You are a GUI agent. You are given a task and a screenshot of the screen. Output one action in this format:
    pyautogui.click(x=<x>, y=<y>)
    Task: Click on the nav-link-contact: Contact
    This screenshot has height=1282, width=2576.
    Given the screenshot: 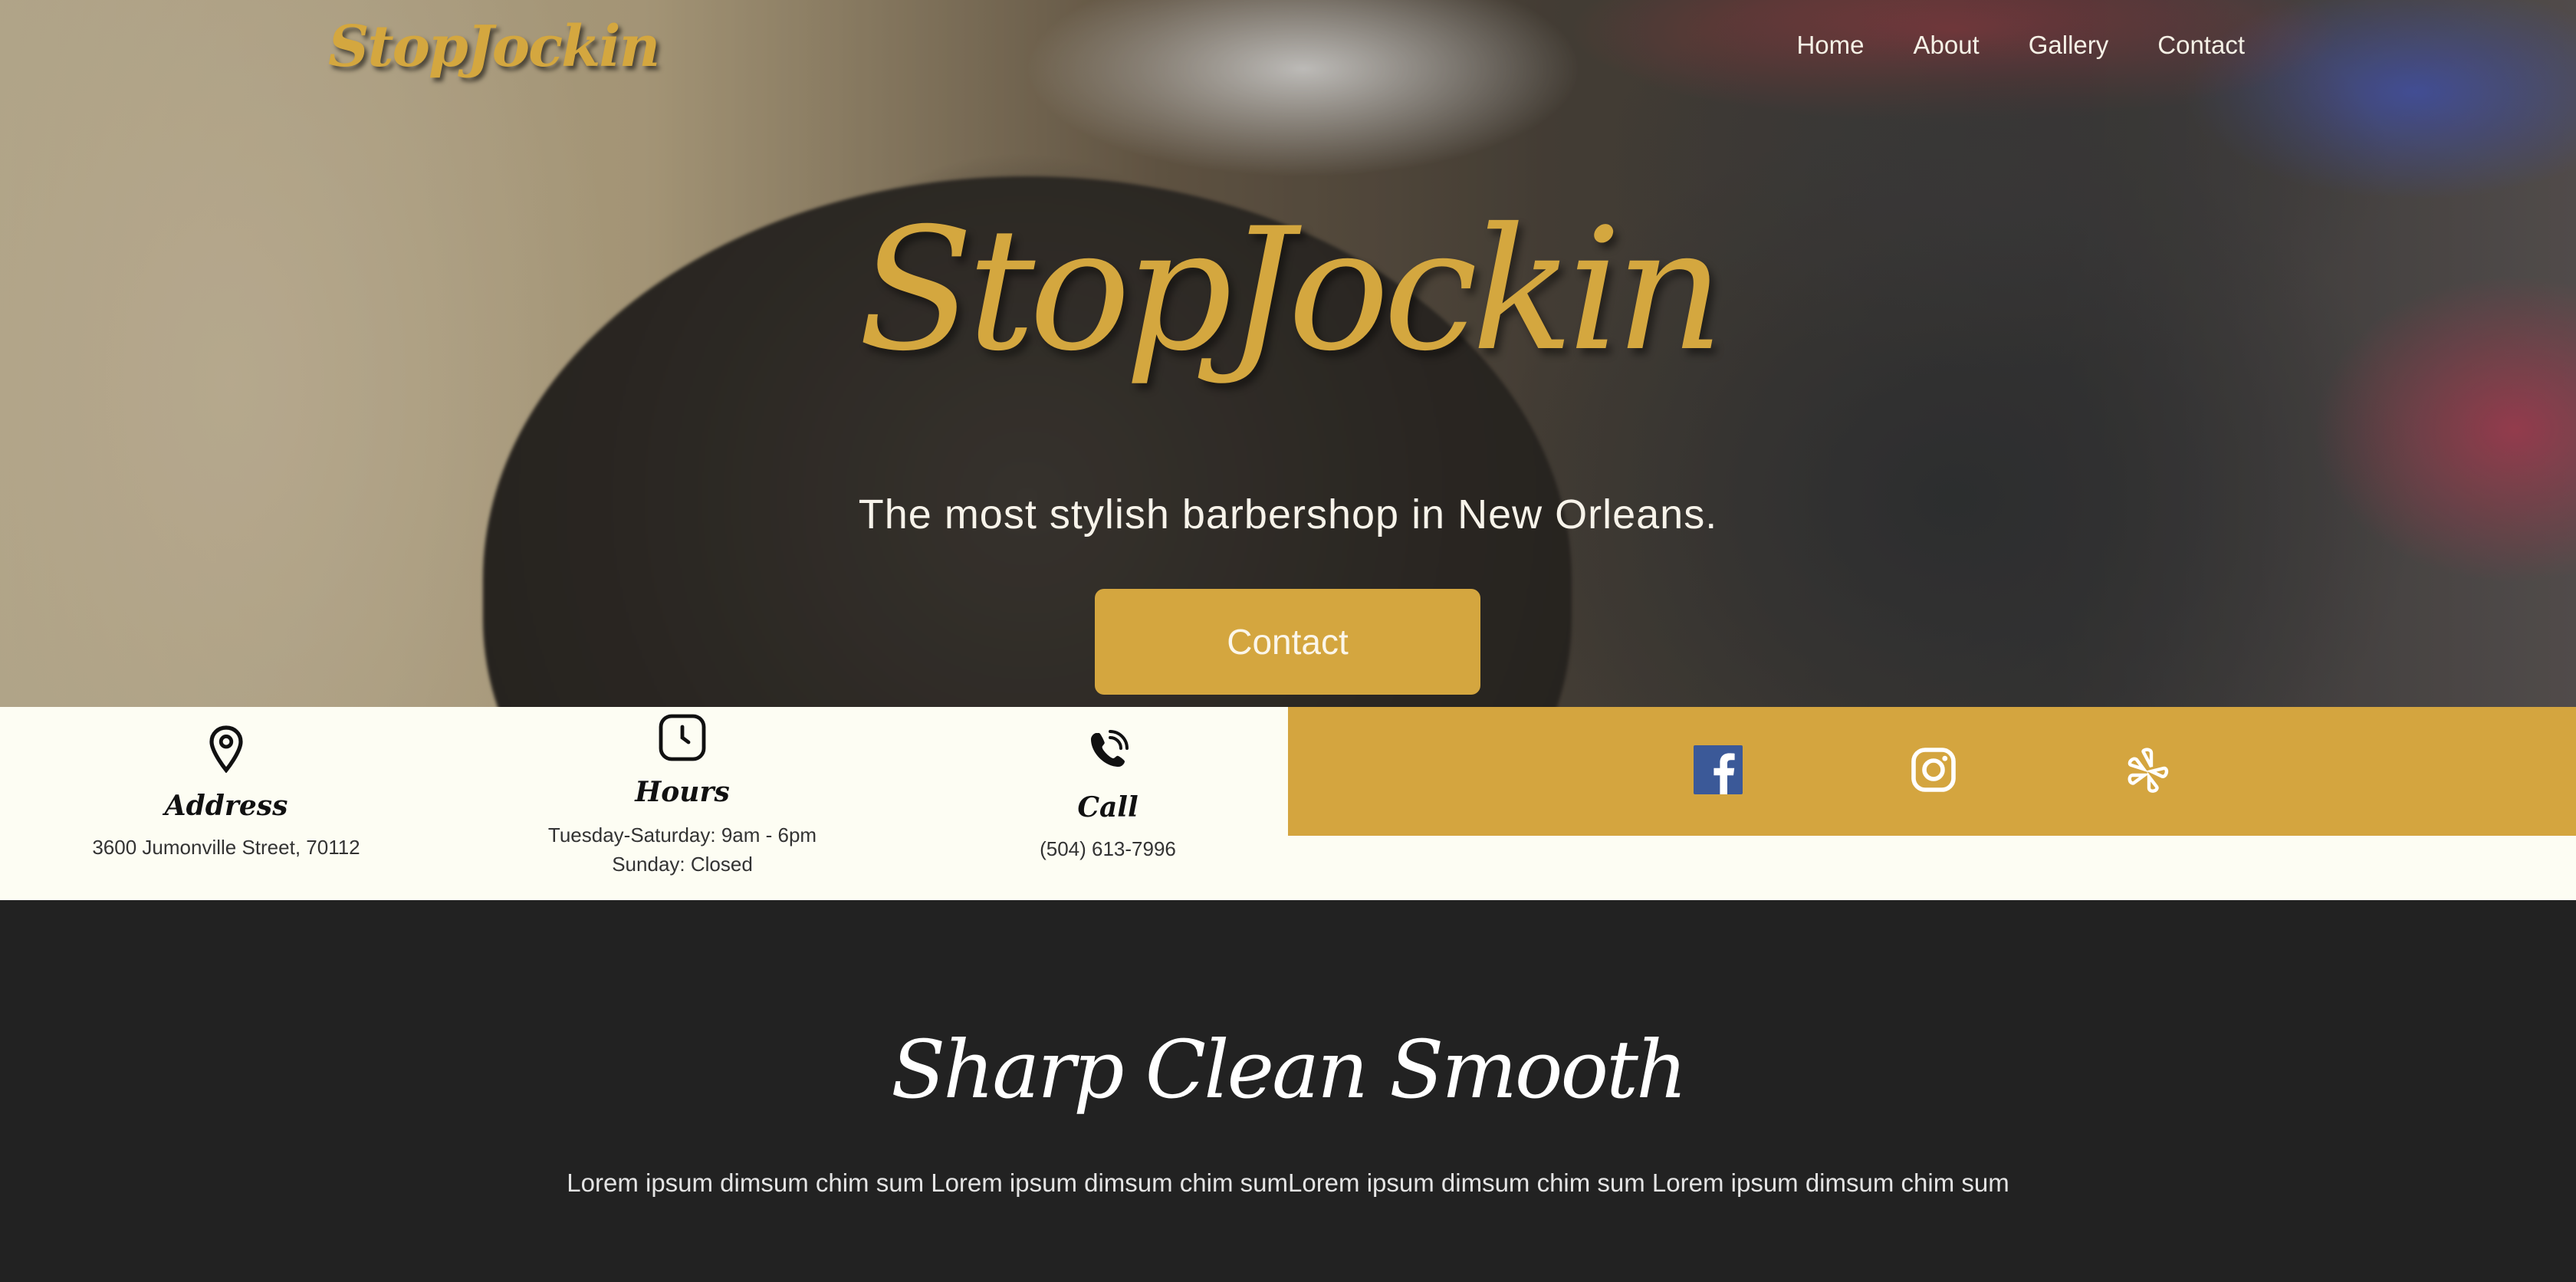 What is the action you would take?
    pyautogui.click(x=2201, y=45)
    